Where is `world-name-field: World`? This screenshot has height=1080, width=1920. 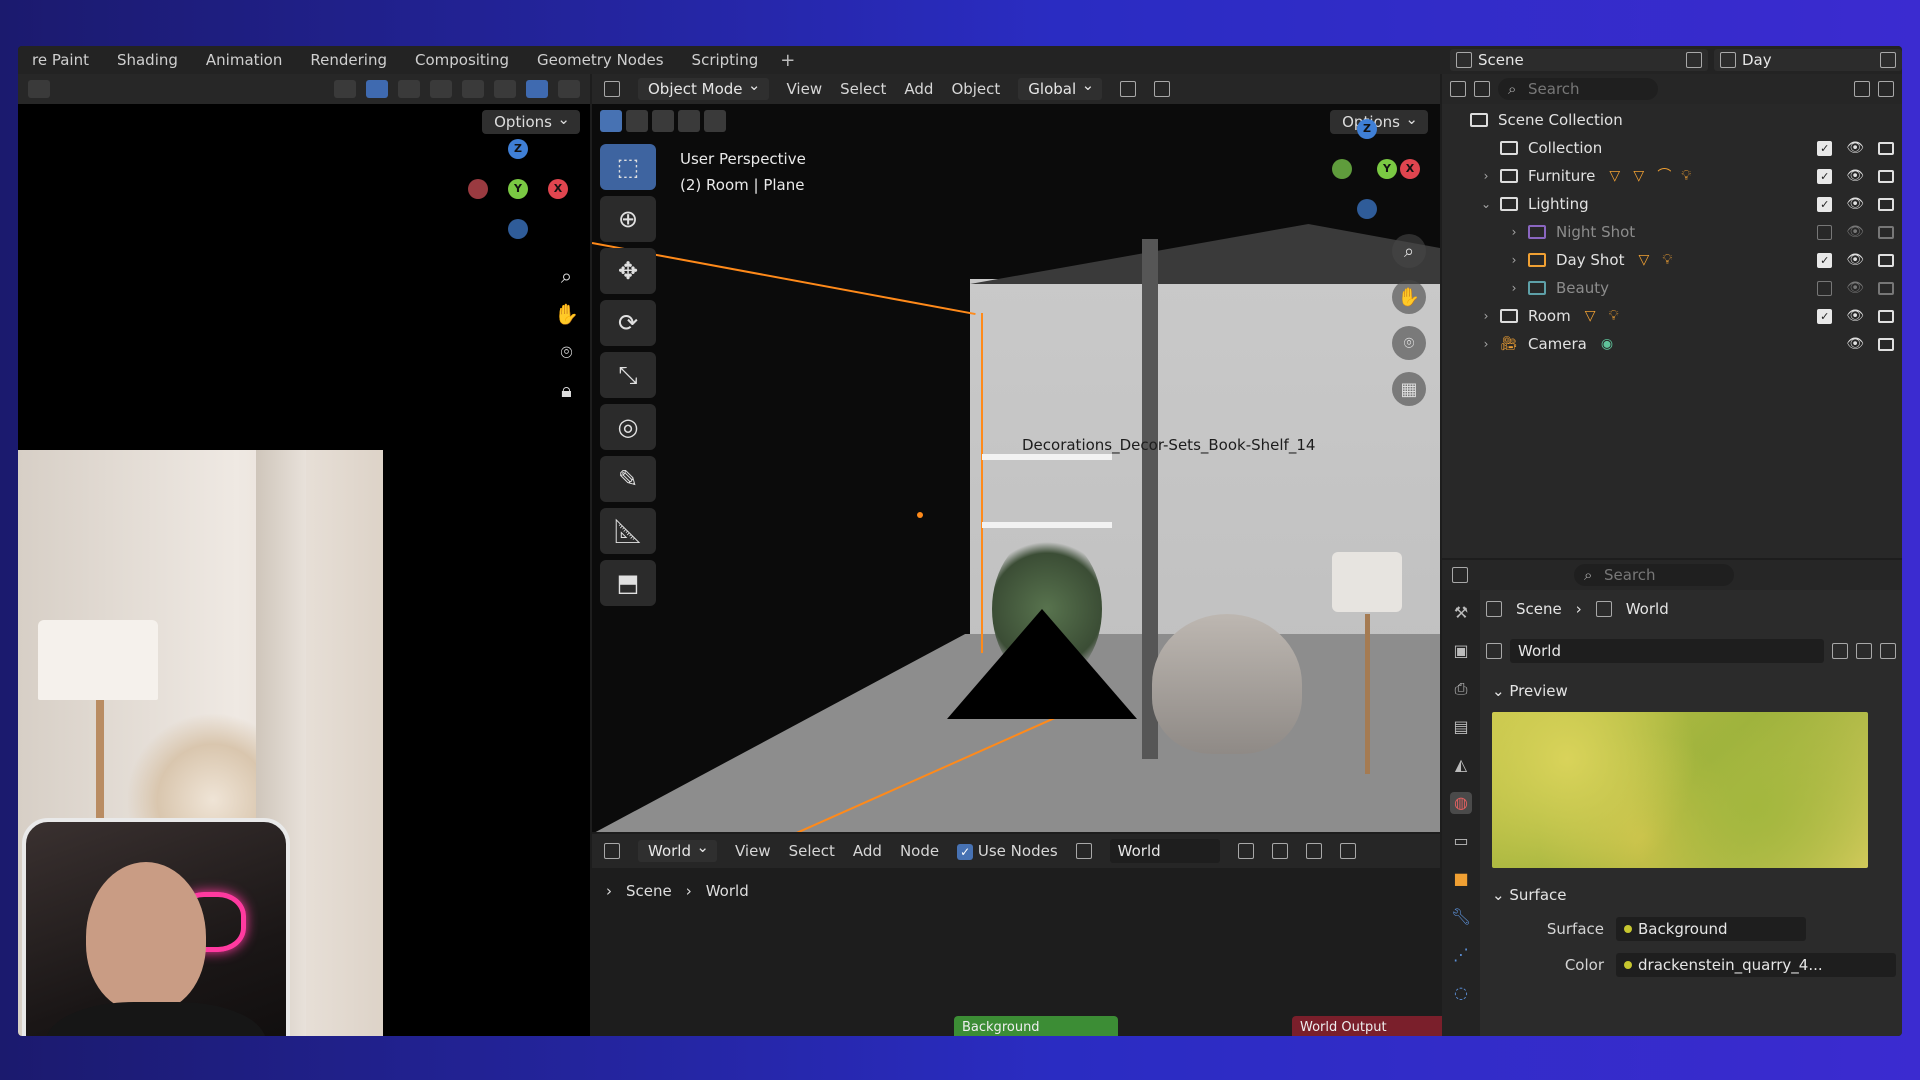
world-name-field: World is located at coordinates (1667, 651).